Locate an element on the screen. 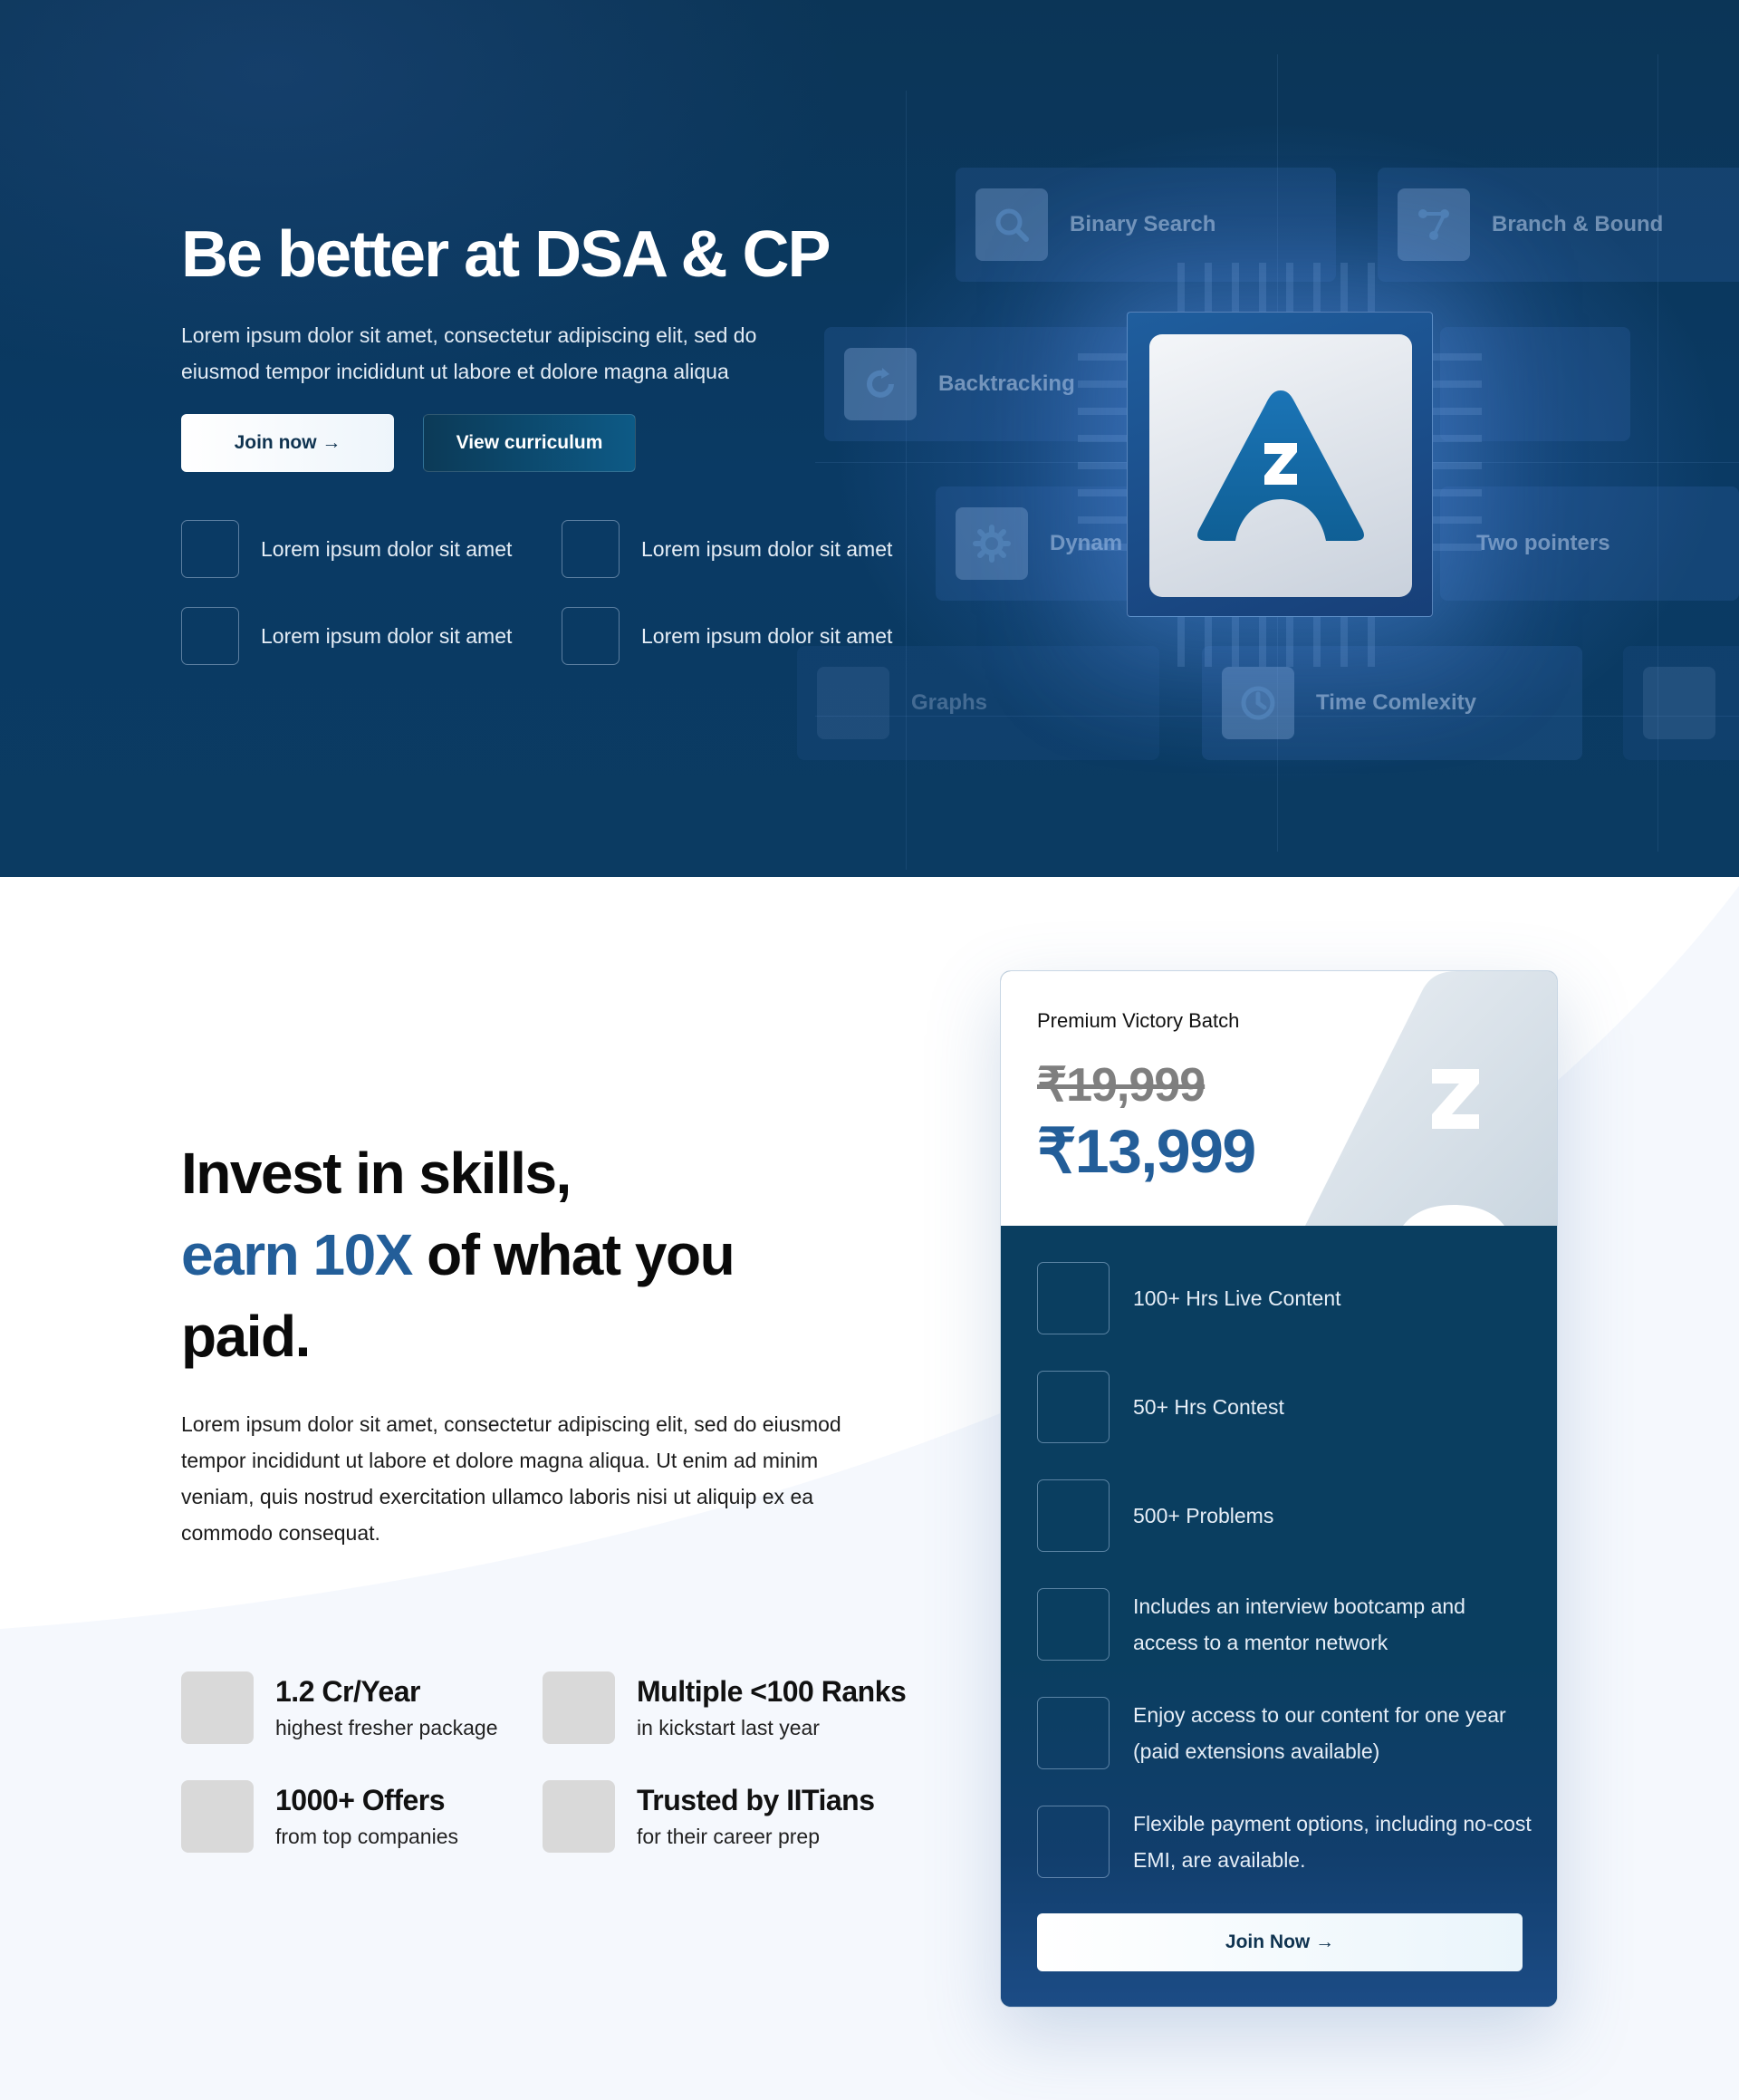 The height and width of the screenshot is (2100, 1739). invest-title-line: of what you is located at coordinates (573, 1254).